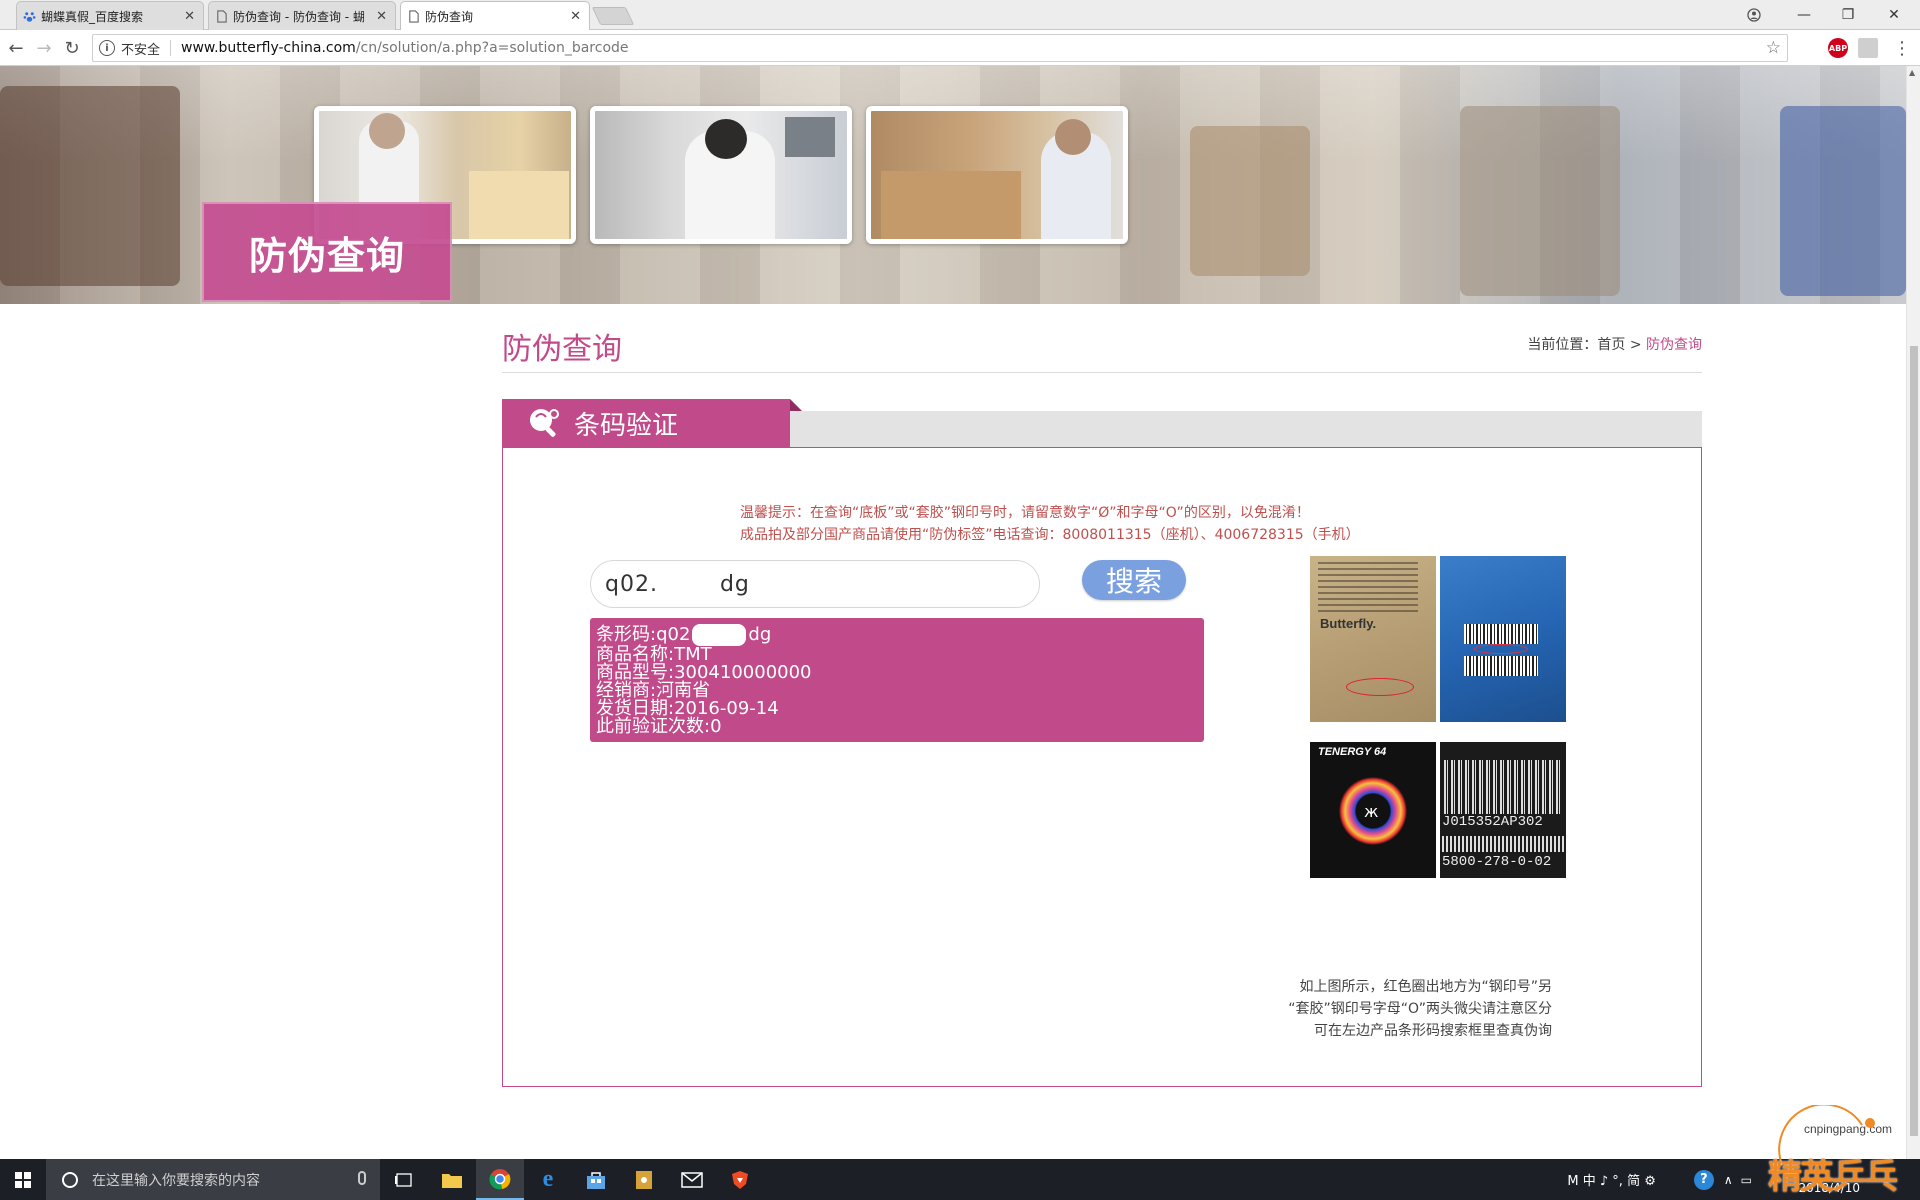 The image size is (1920, 1200). I want to click on bell-note-icon, so click(644, 1179).